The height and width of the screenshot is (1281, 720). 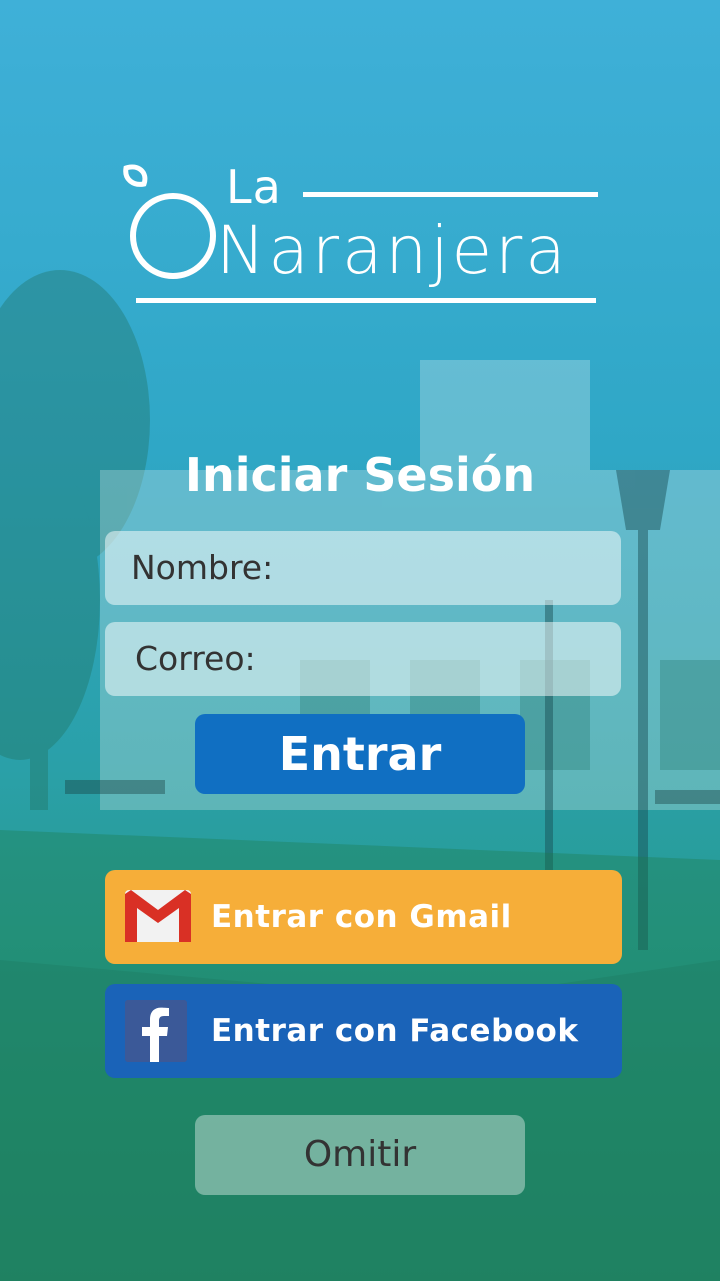 I want to click on orange-logo-icon, so click(x=169, y=221).